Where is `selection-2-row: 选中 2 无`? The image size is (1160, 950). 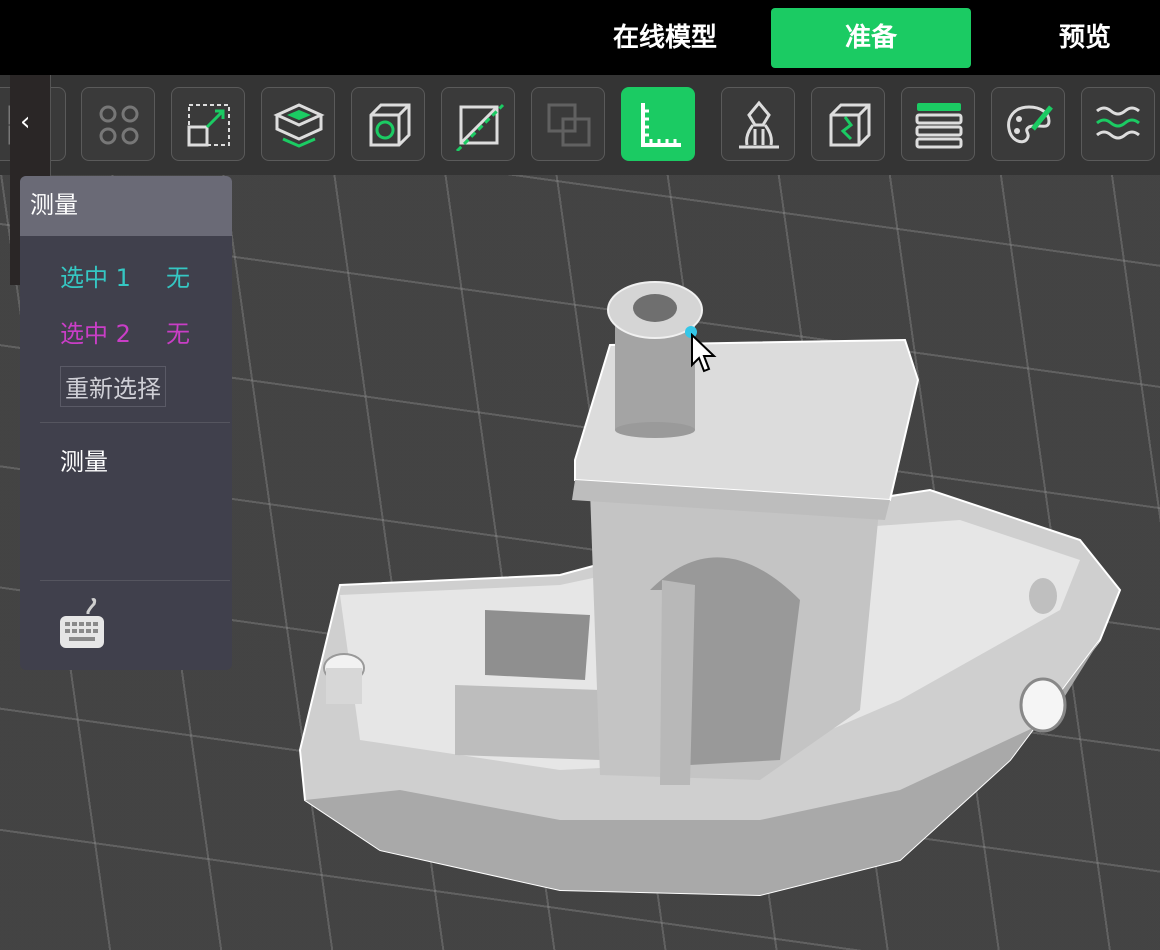
selection-2-row: 选中 2 无 is located at coordinates (125, 331).